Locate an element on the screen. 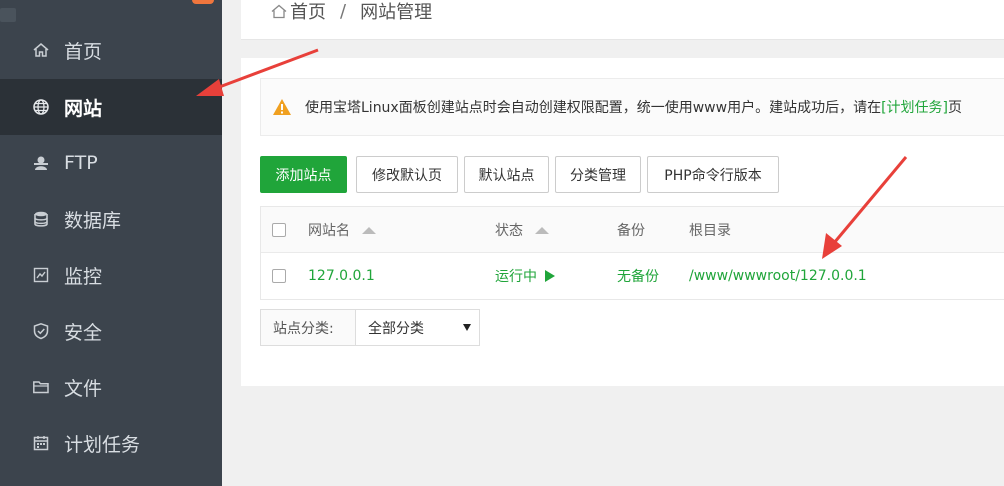 This screenshot has width=1004, height=486. column-header-backup: 备份 is located at coordinates (631, 230).